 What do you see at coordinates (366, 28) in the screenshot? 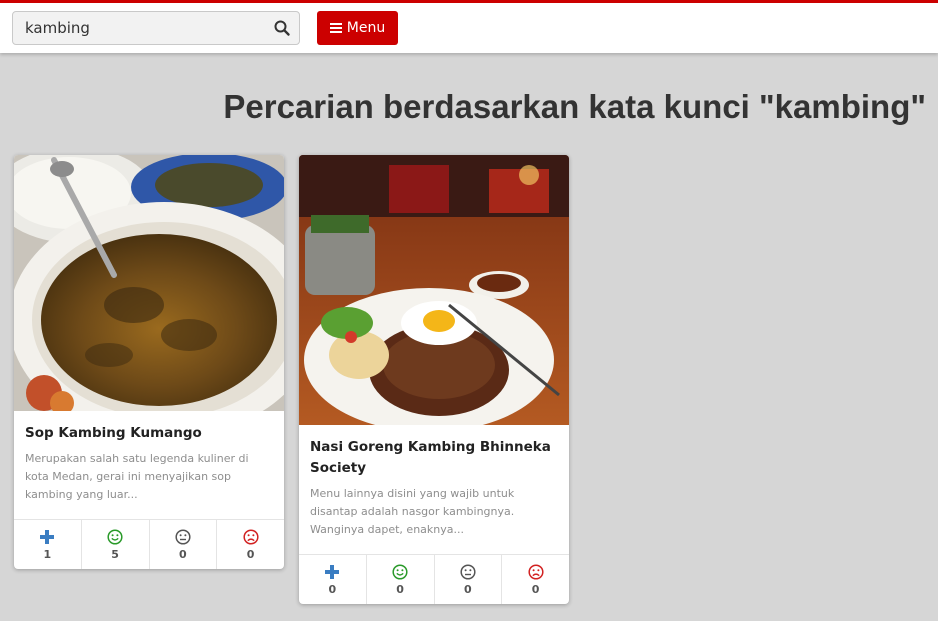
I see `menu-button-label: Menu` at bounding box center [366, 28].